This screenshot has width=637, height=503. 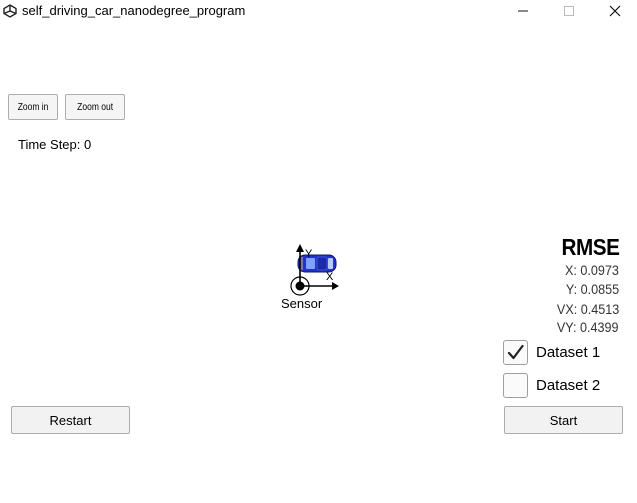 What do you see at coordinates (592, 289) in the screenshot?
I see `rmse-y-value: Y: 0.0855` at bounding box center [592, 289].